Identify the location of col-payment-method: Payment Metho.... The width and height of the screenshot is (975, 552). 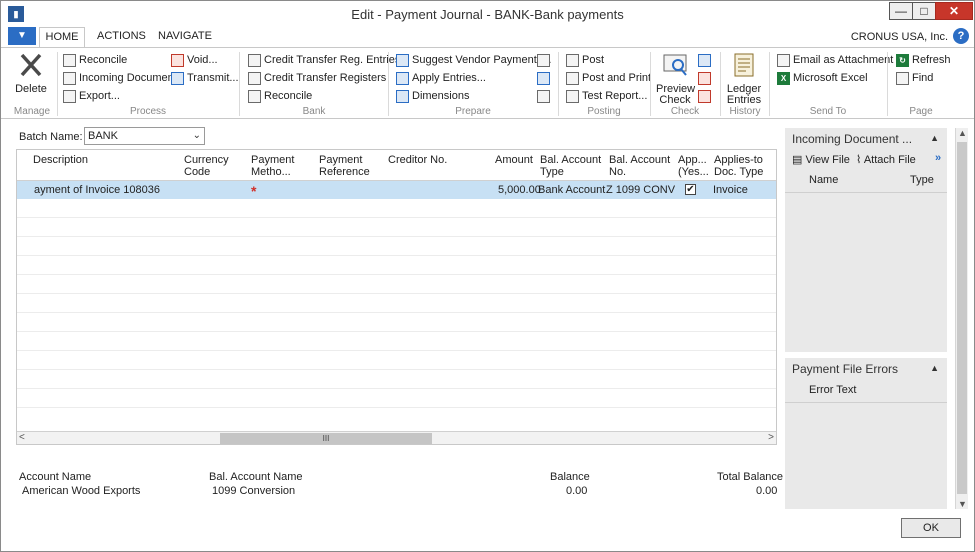
(272, 166).